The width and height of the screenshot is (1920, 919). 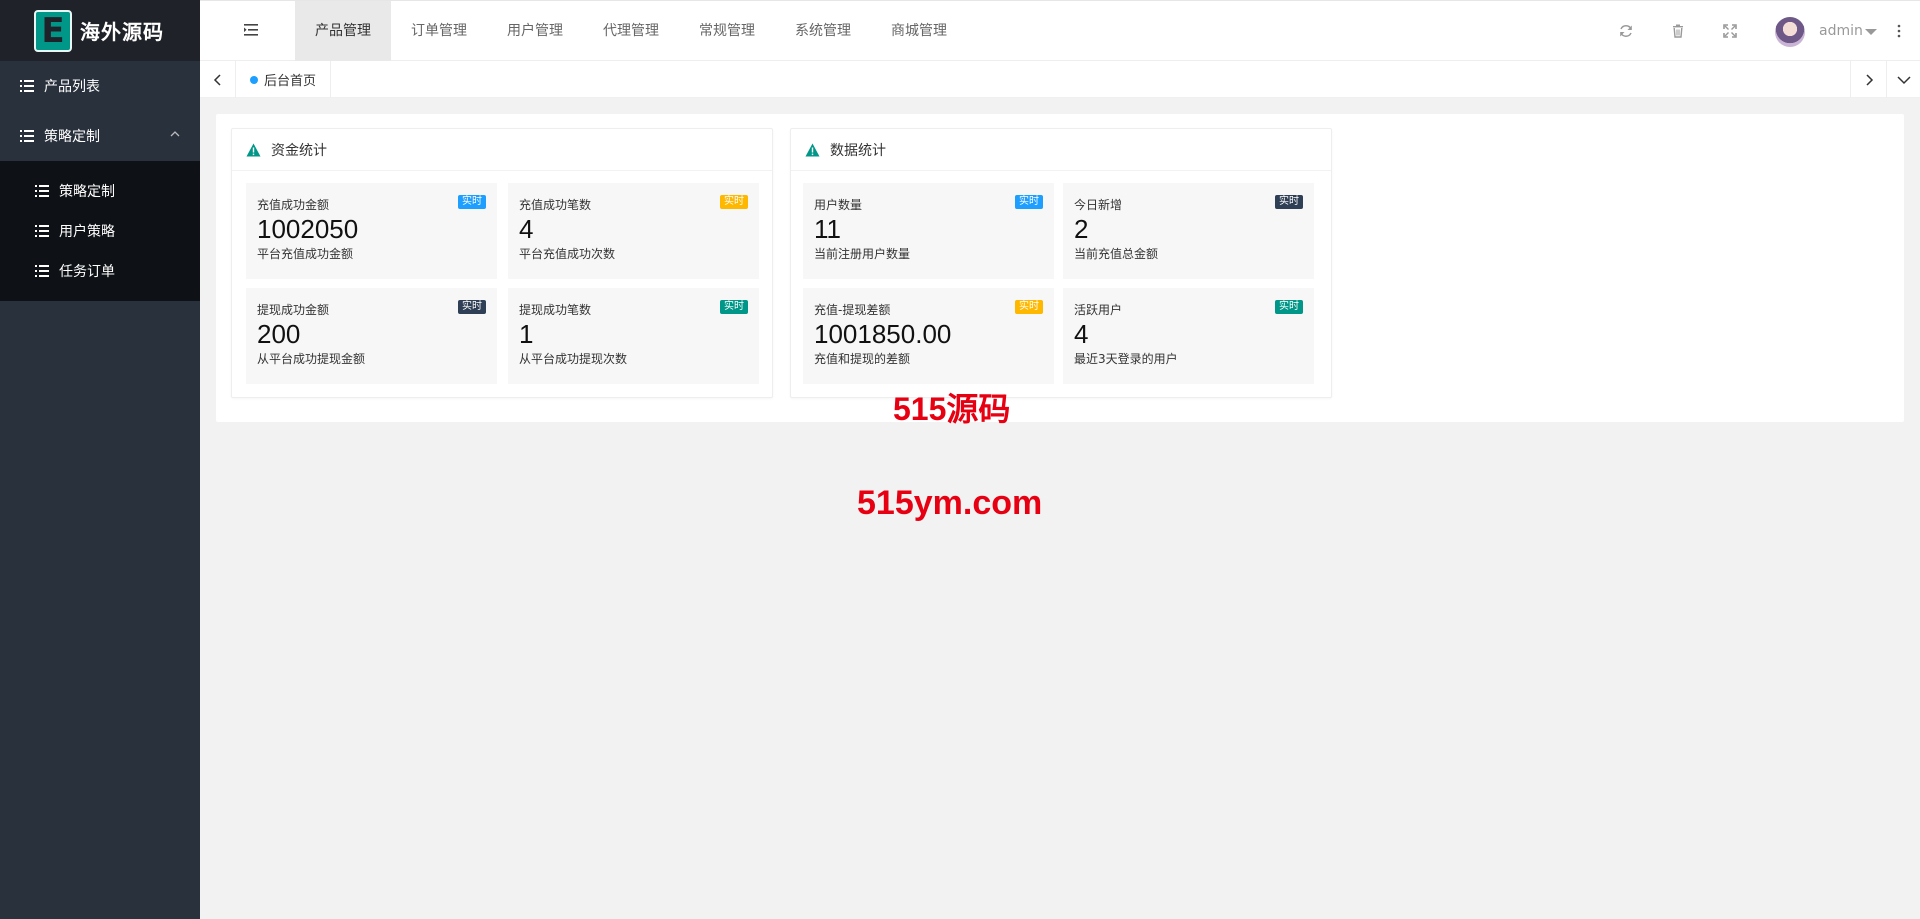 I want to click on panel-header: 资金统计, so click(x=502, y=150).